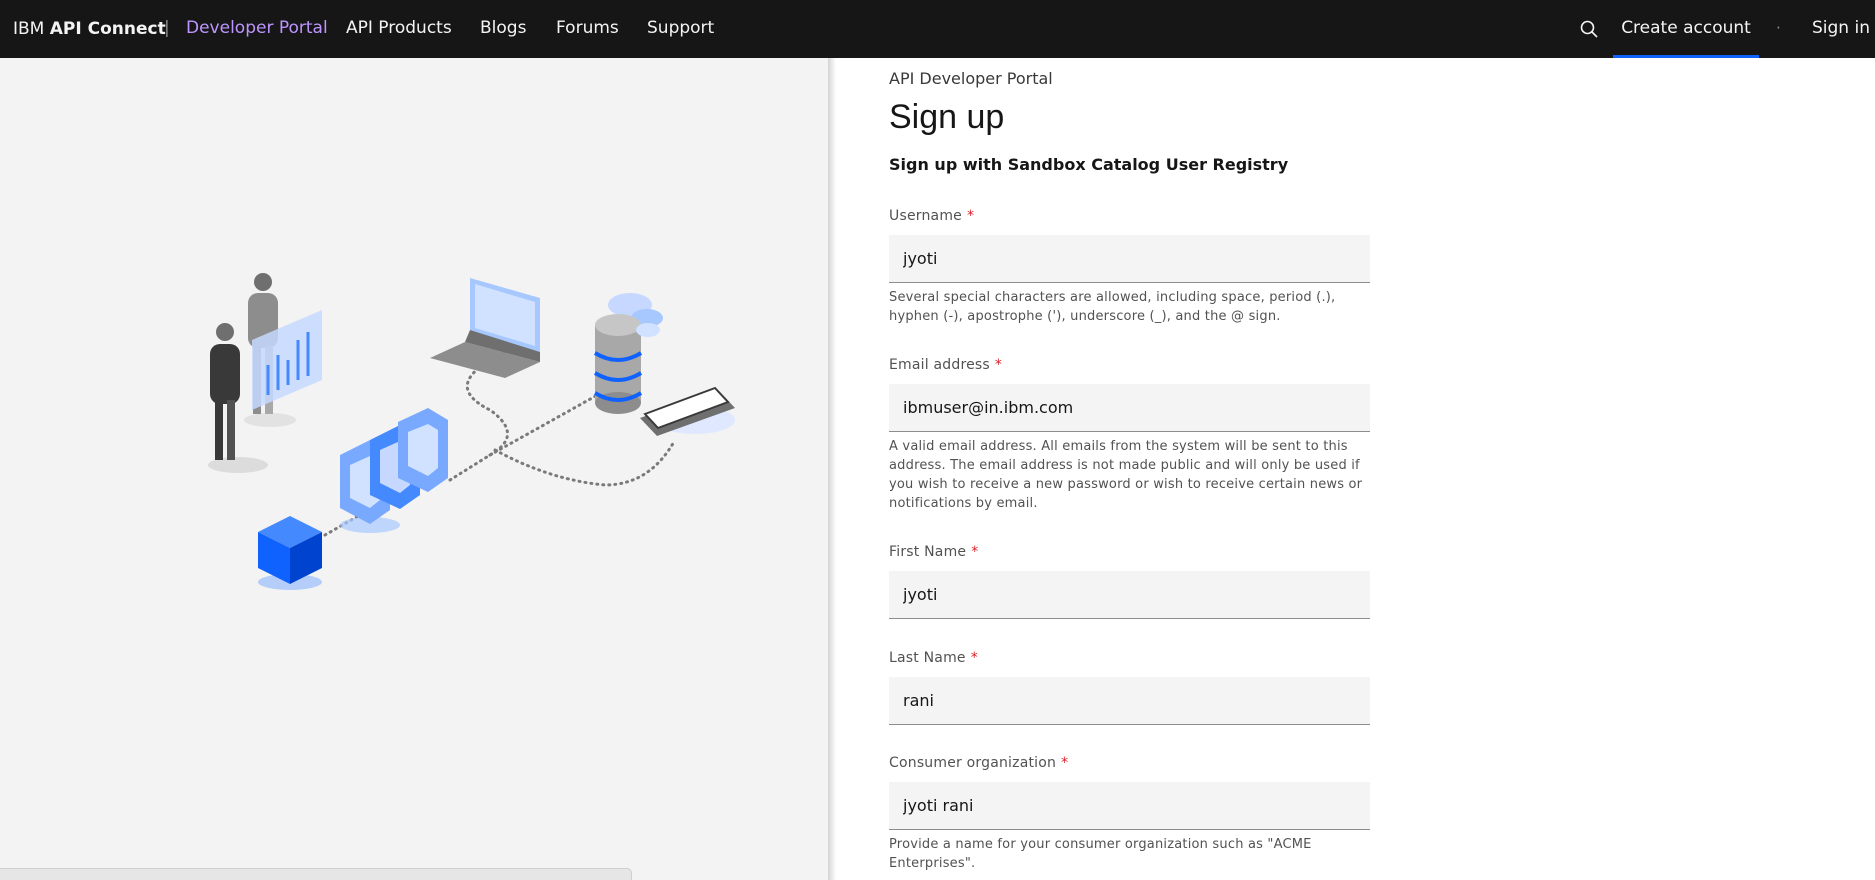 The height and width of the screenshot is (880, 1875). What do you see at coordinates (947, 117) in the screenshot?
I see `page-title: Sign up` at bounding box center [947, 117].